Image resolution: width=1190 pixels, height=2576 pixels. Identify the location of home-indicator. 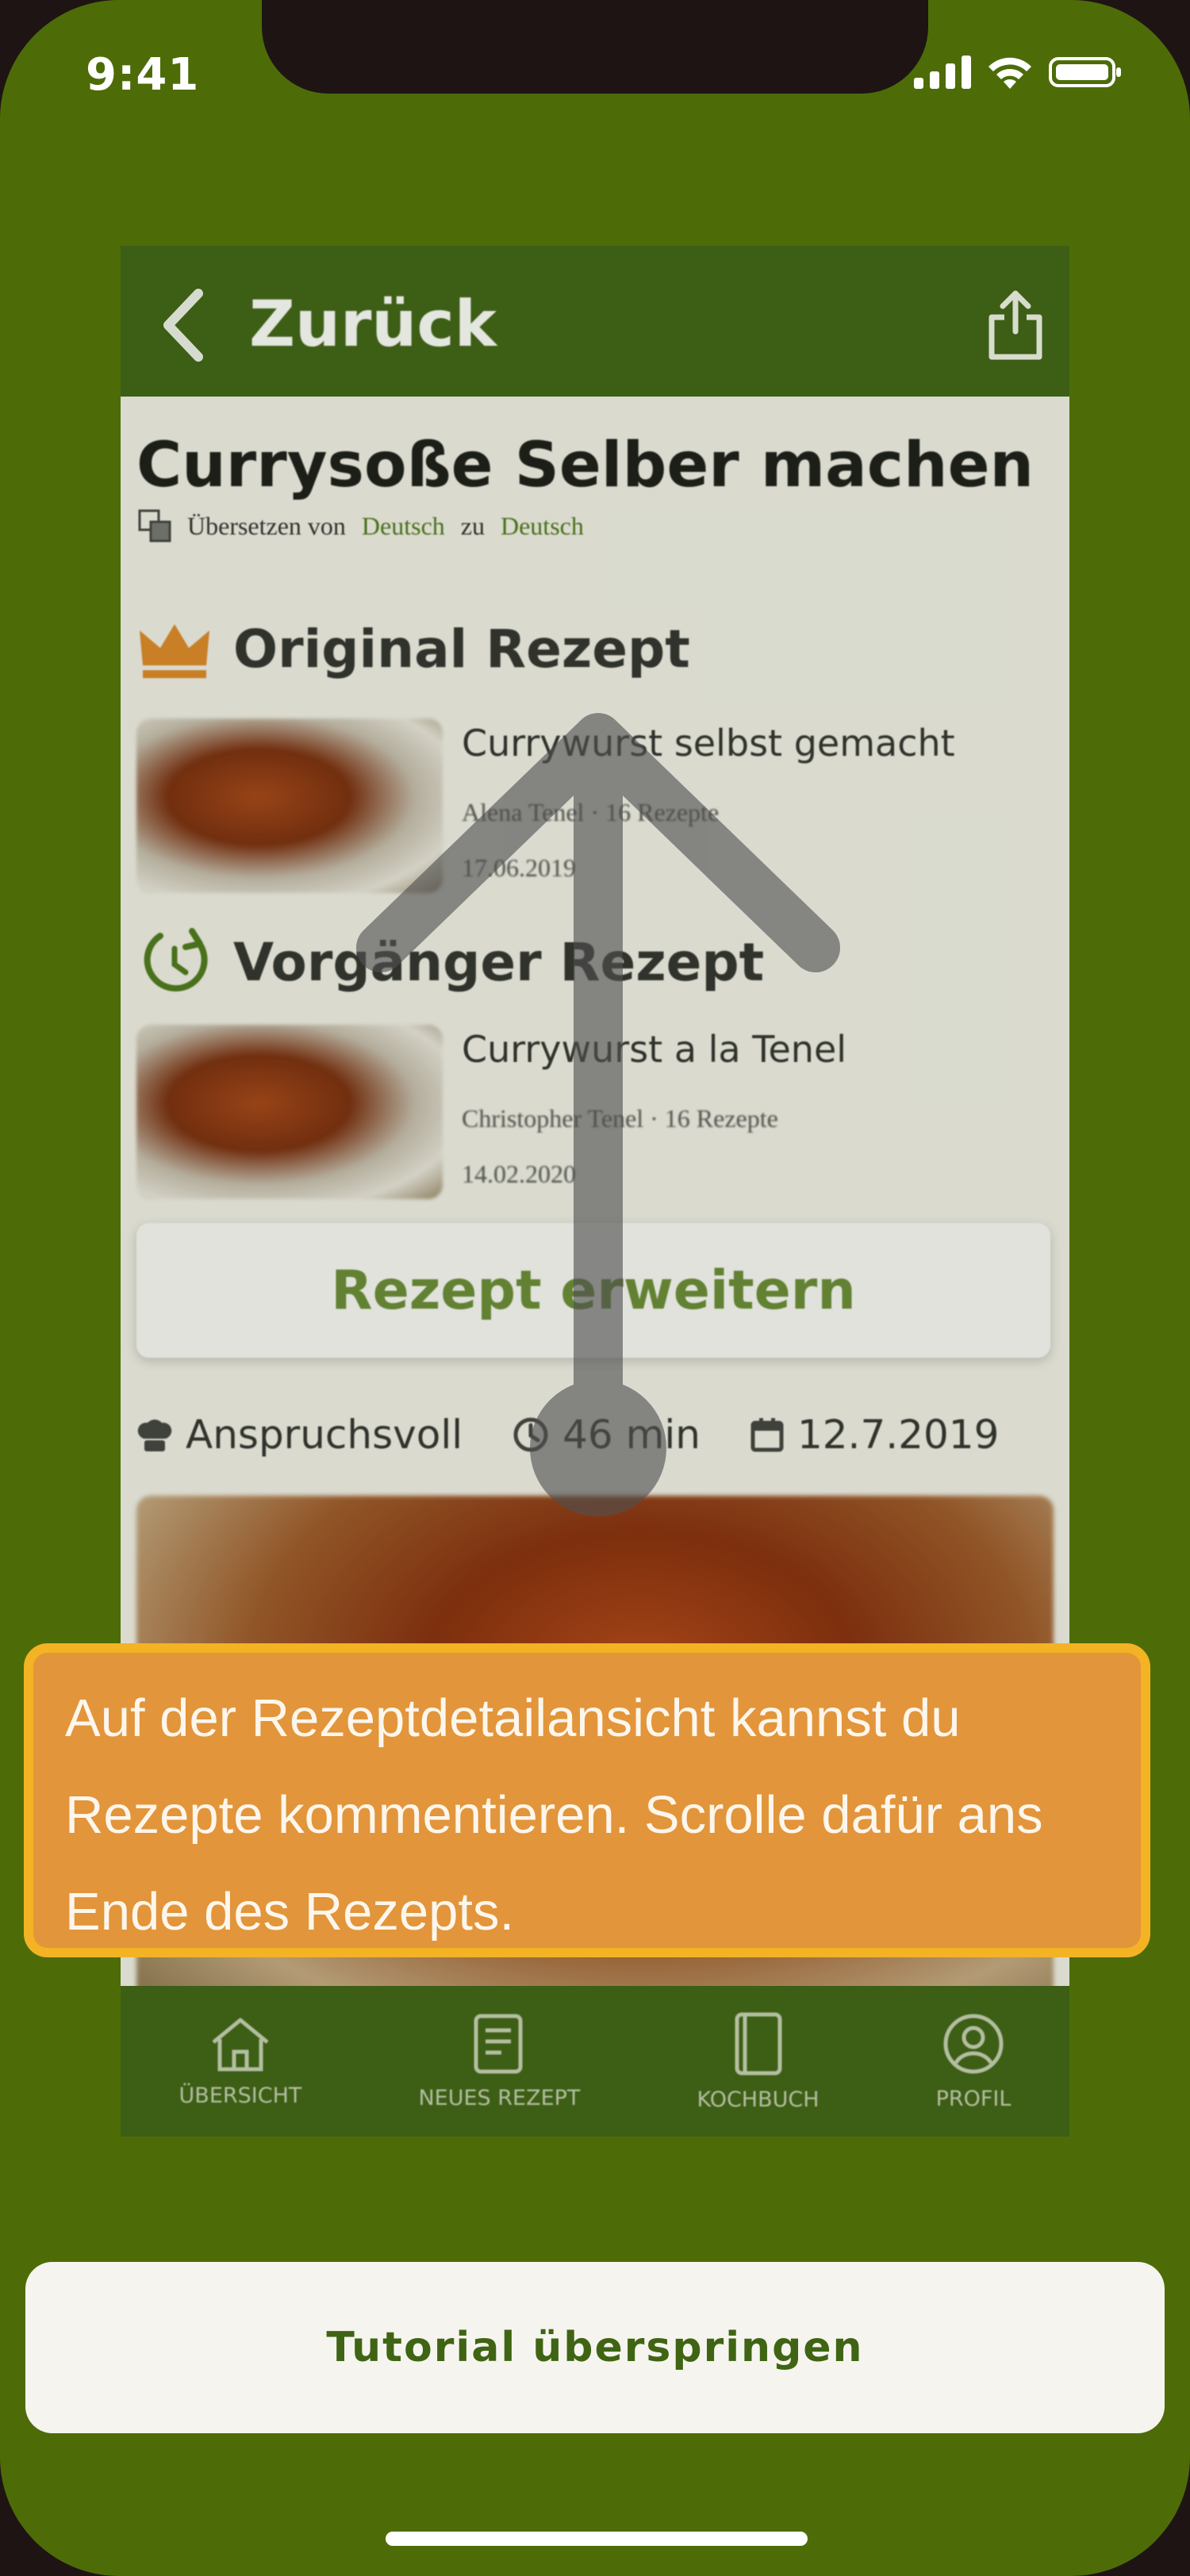
(597, 2539).